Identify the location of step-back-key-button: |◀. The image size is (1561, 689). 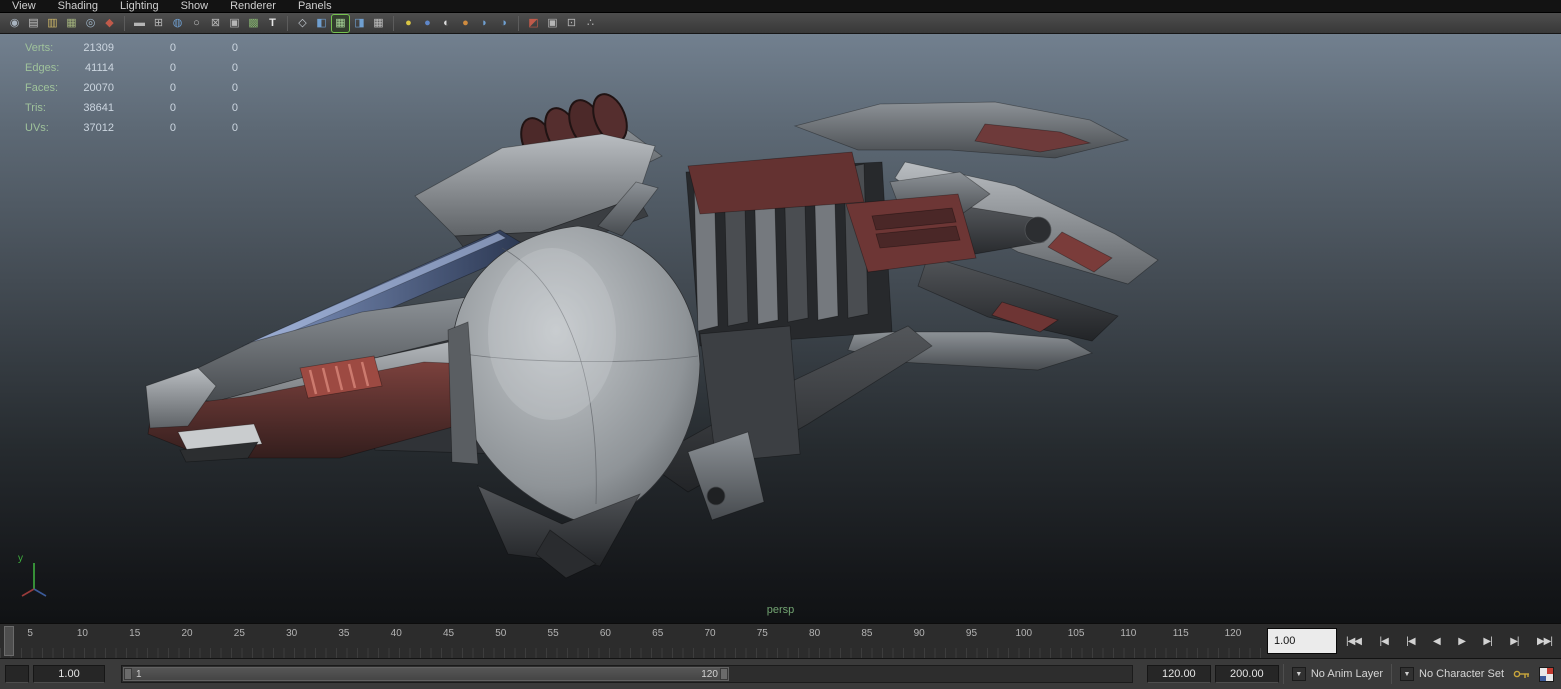
(1410, 641).